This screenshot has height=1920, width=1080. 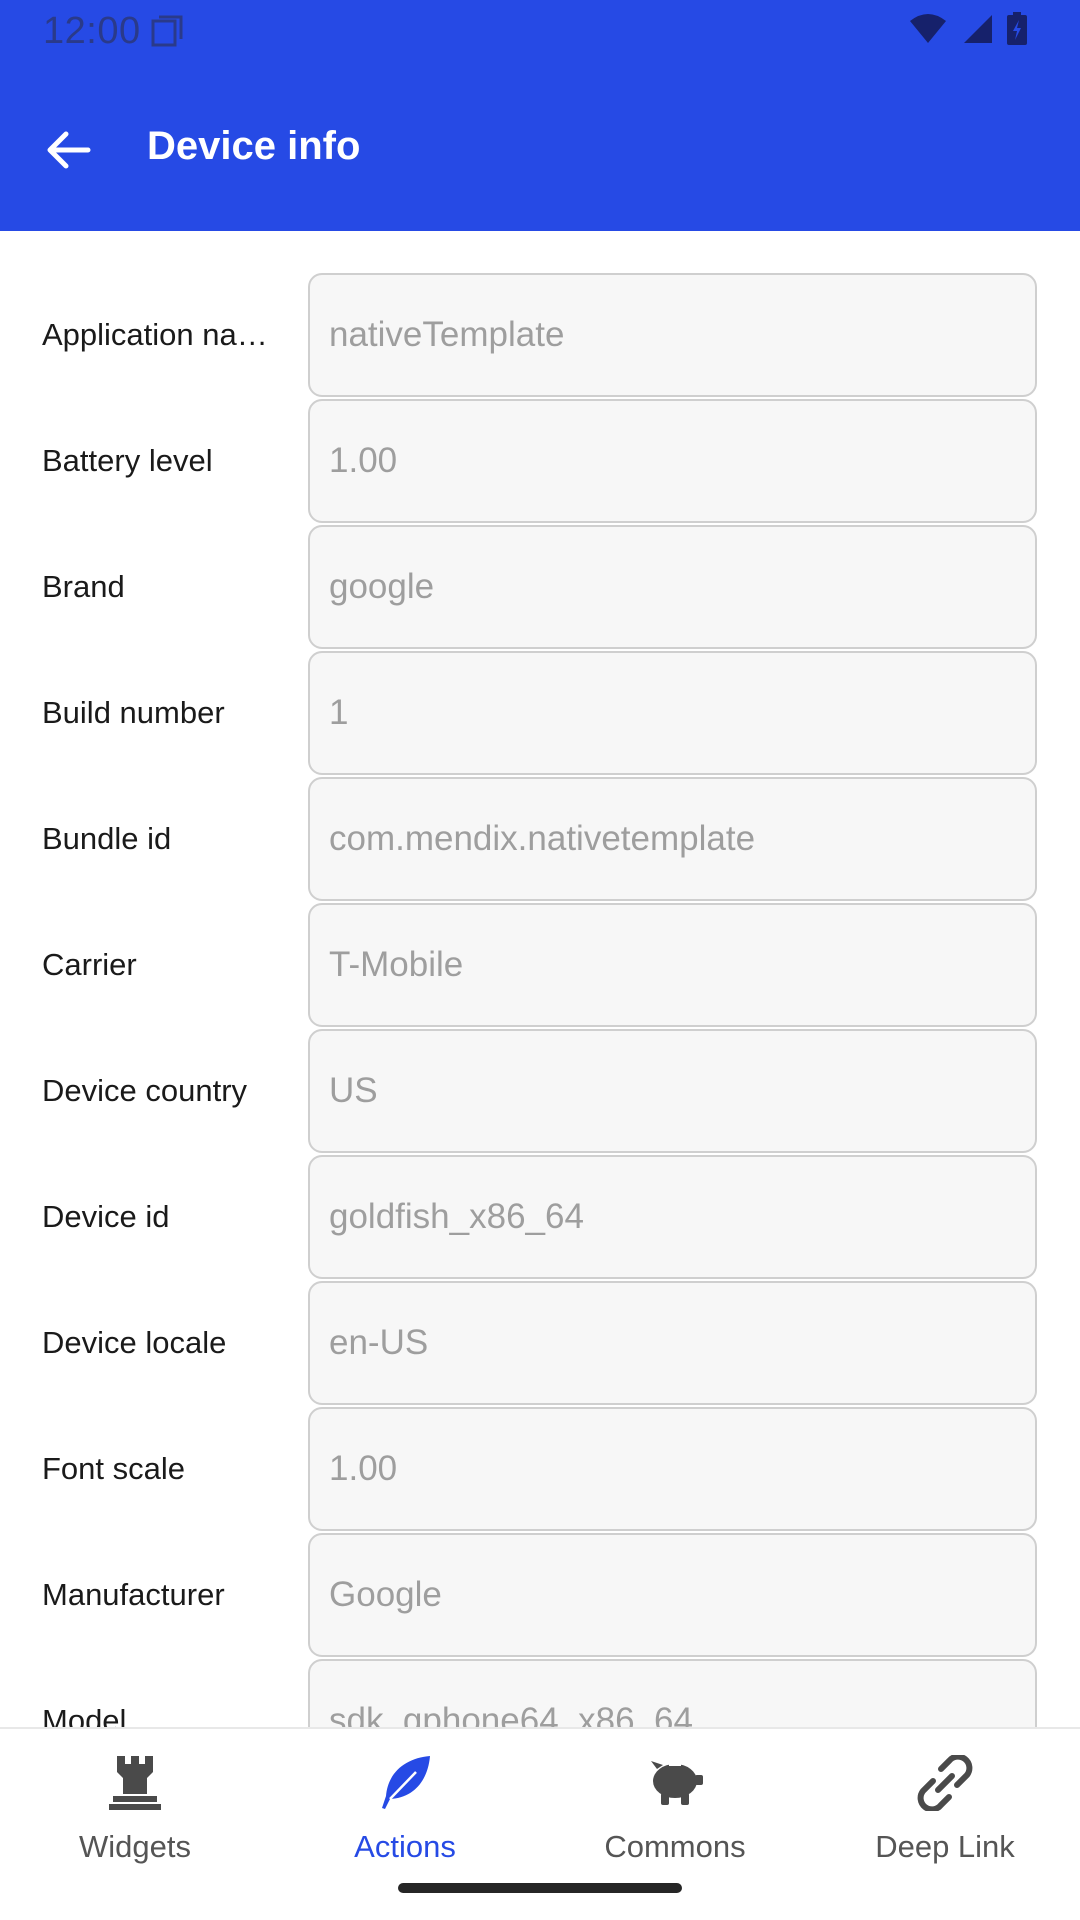 I want to click on info-label: Model, so click(x=158, y=1693).